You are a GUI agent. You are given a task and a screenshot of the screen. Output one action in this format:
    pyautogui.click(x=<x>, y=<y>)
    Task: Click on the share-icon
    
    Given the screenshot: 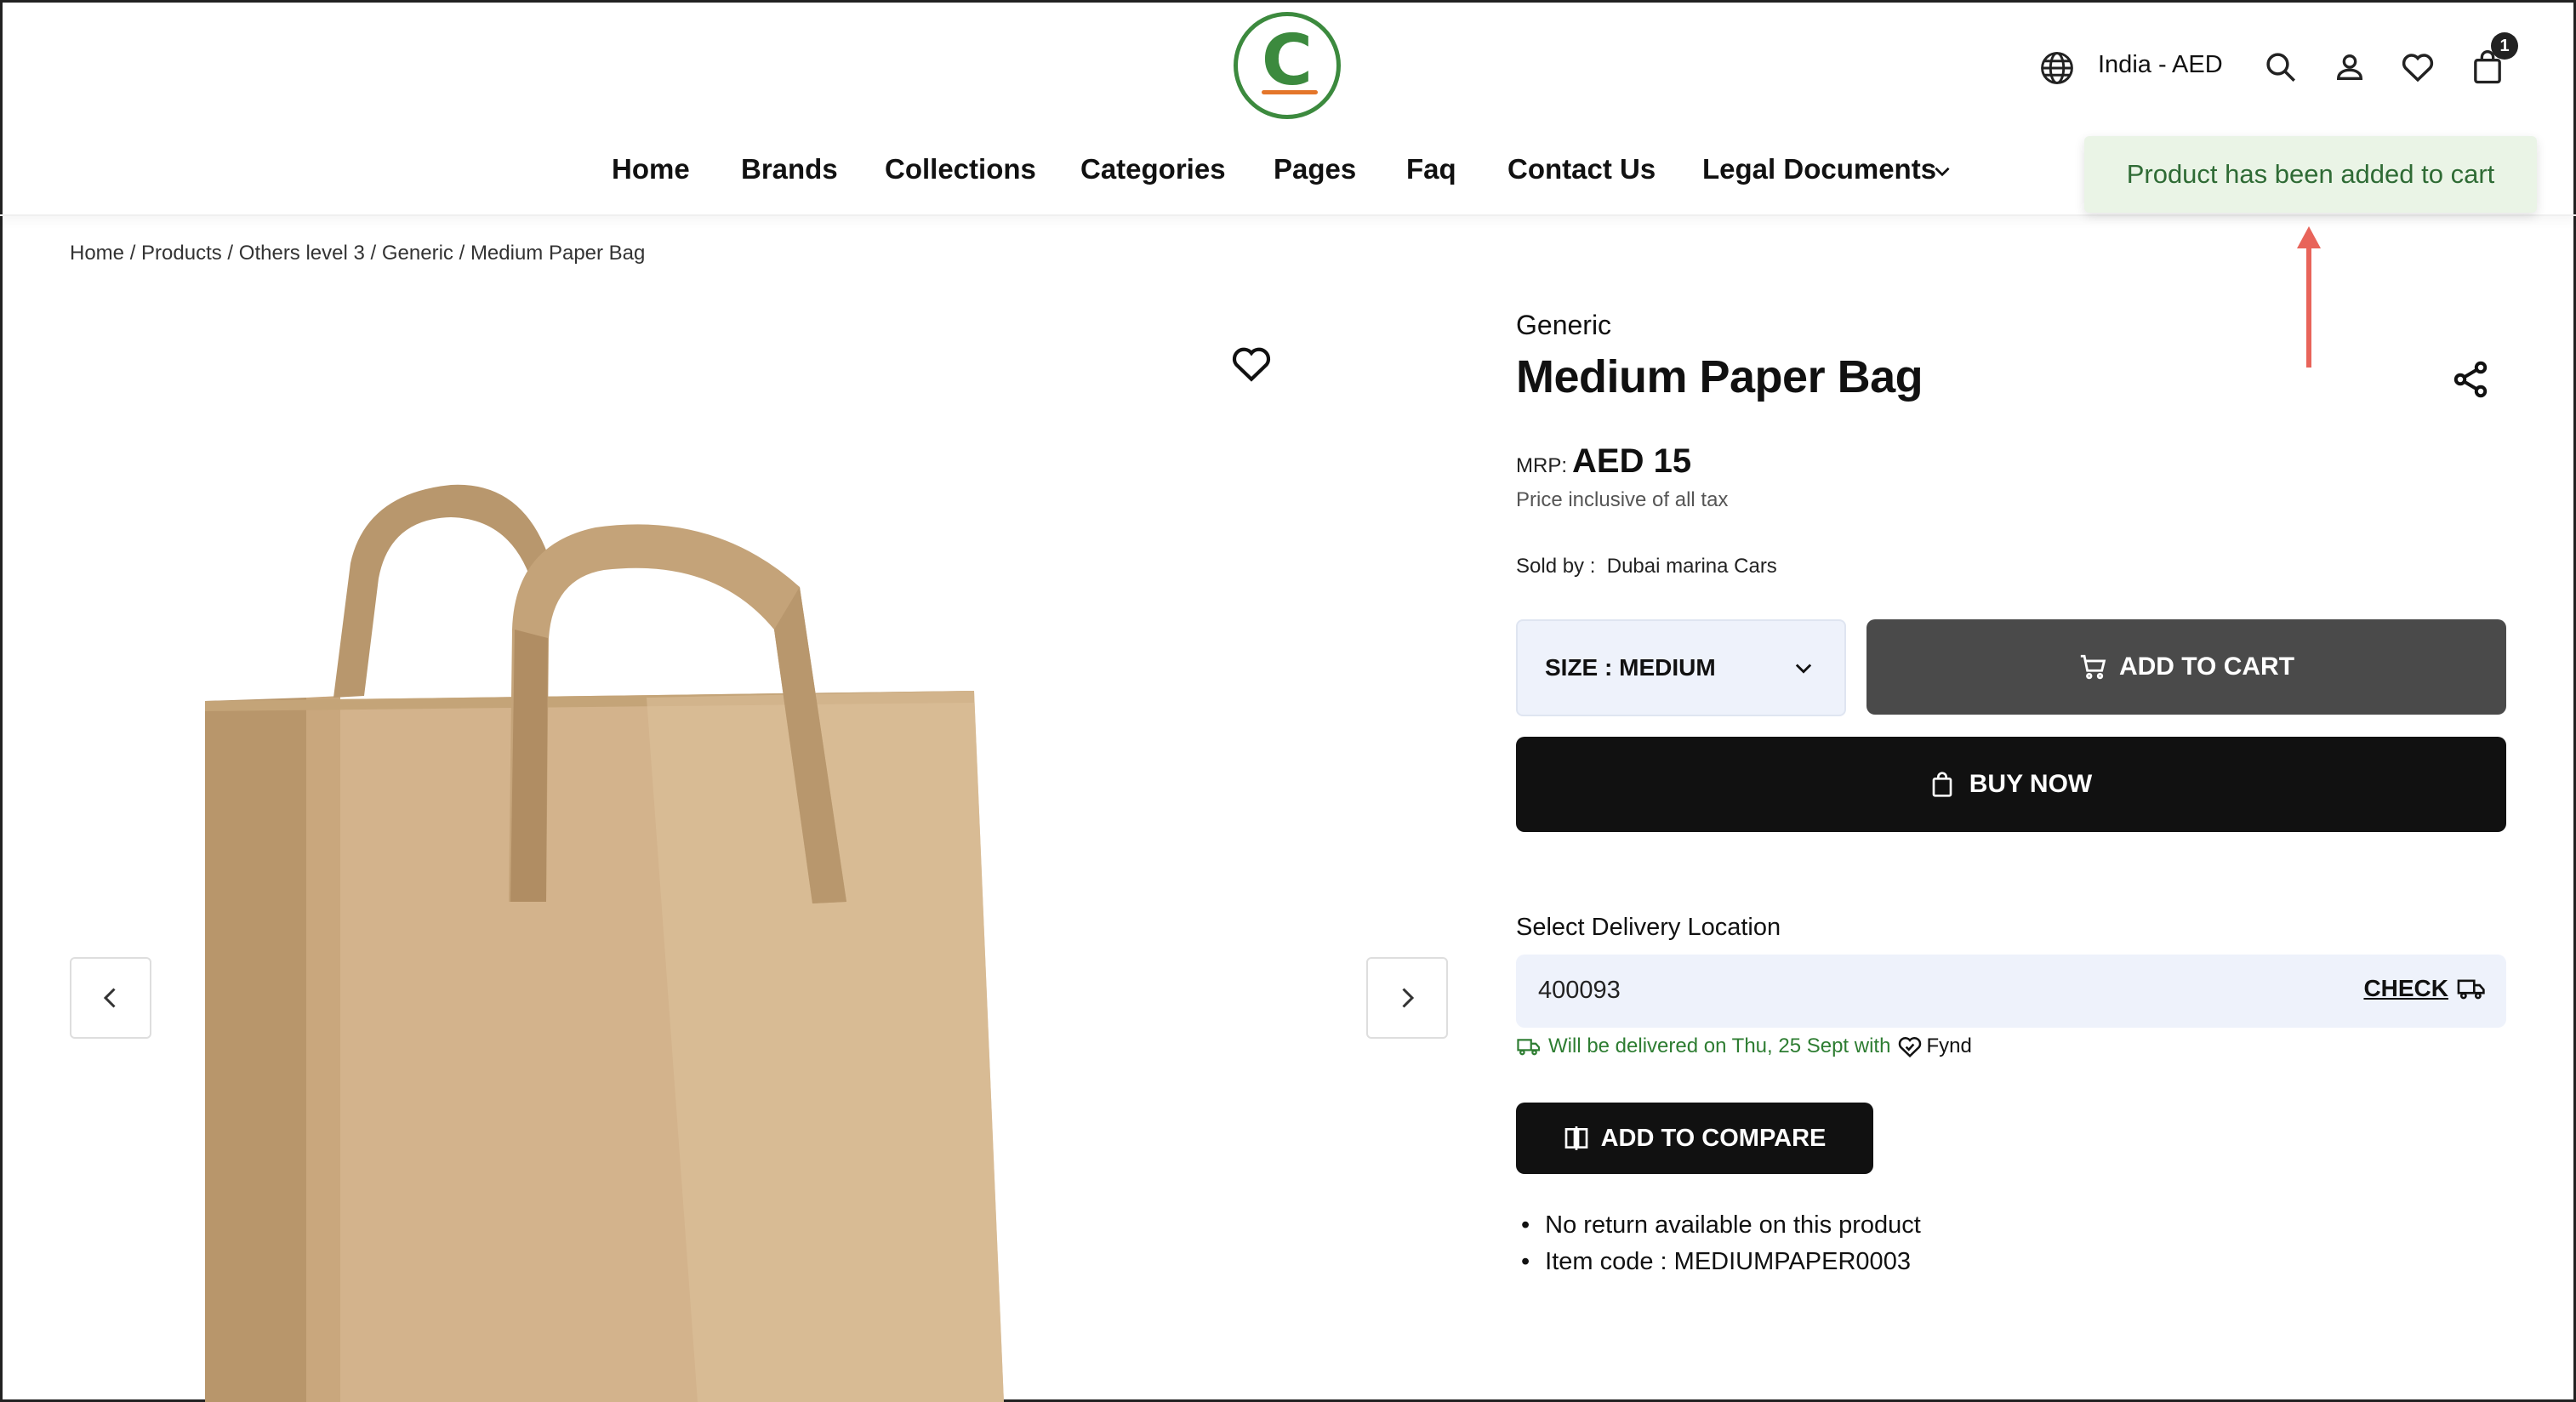 What is the action you would take?
    pyautogui.click(x=2470, y=379)
    